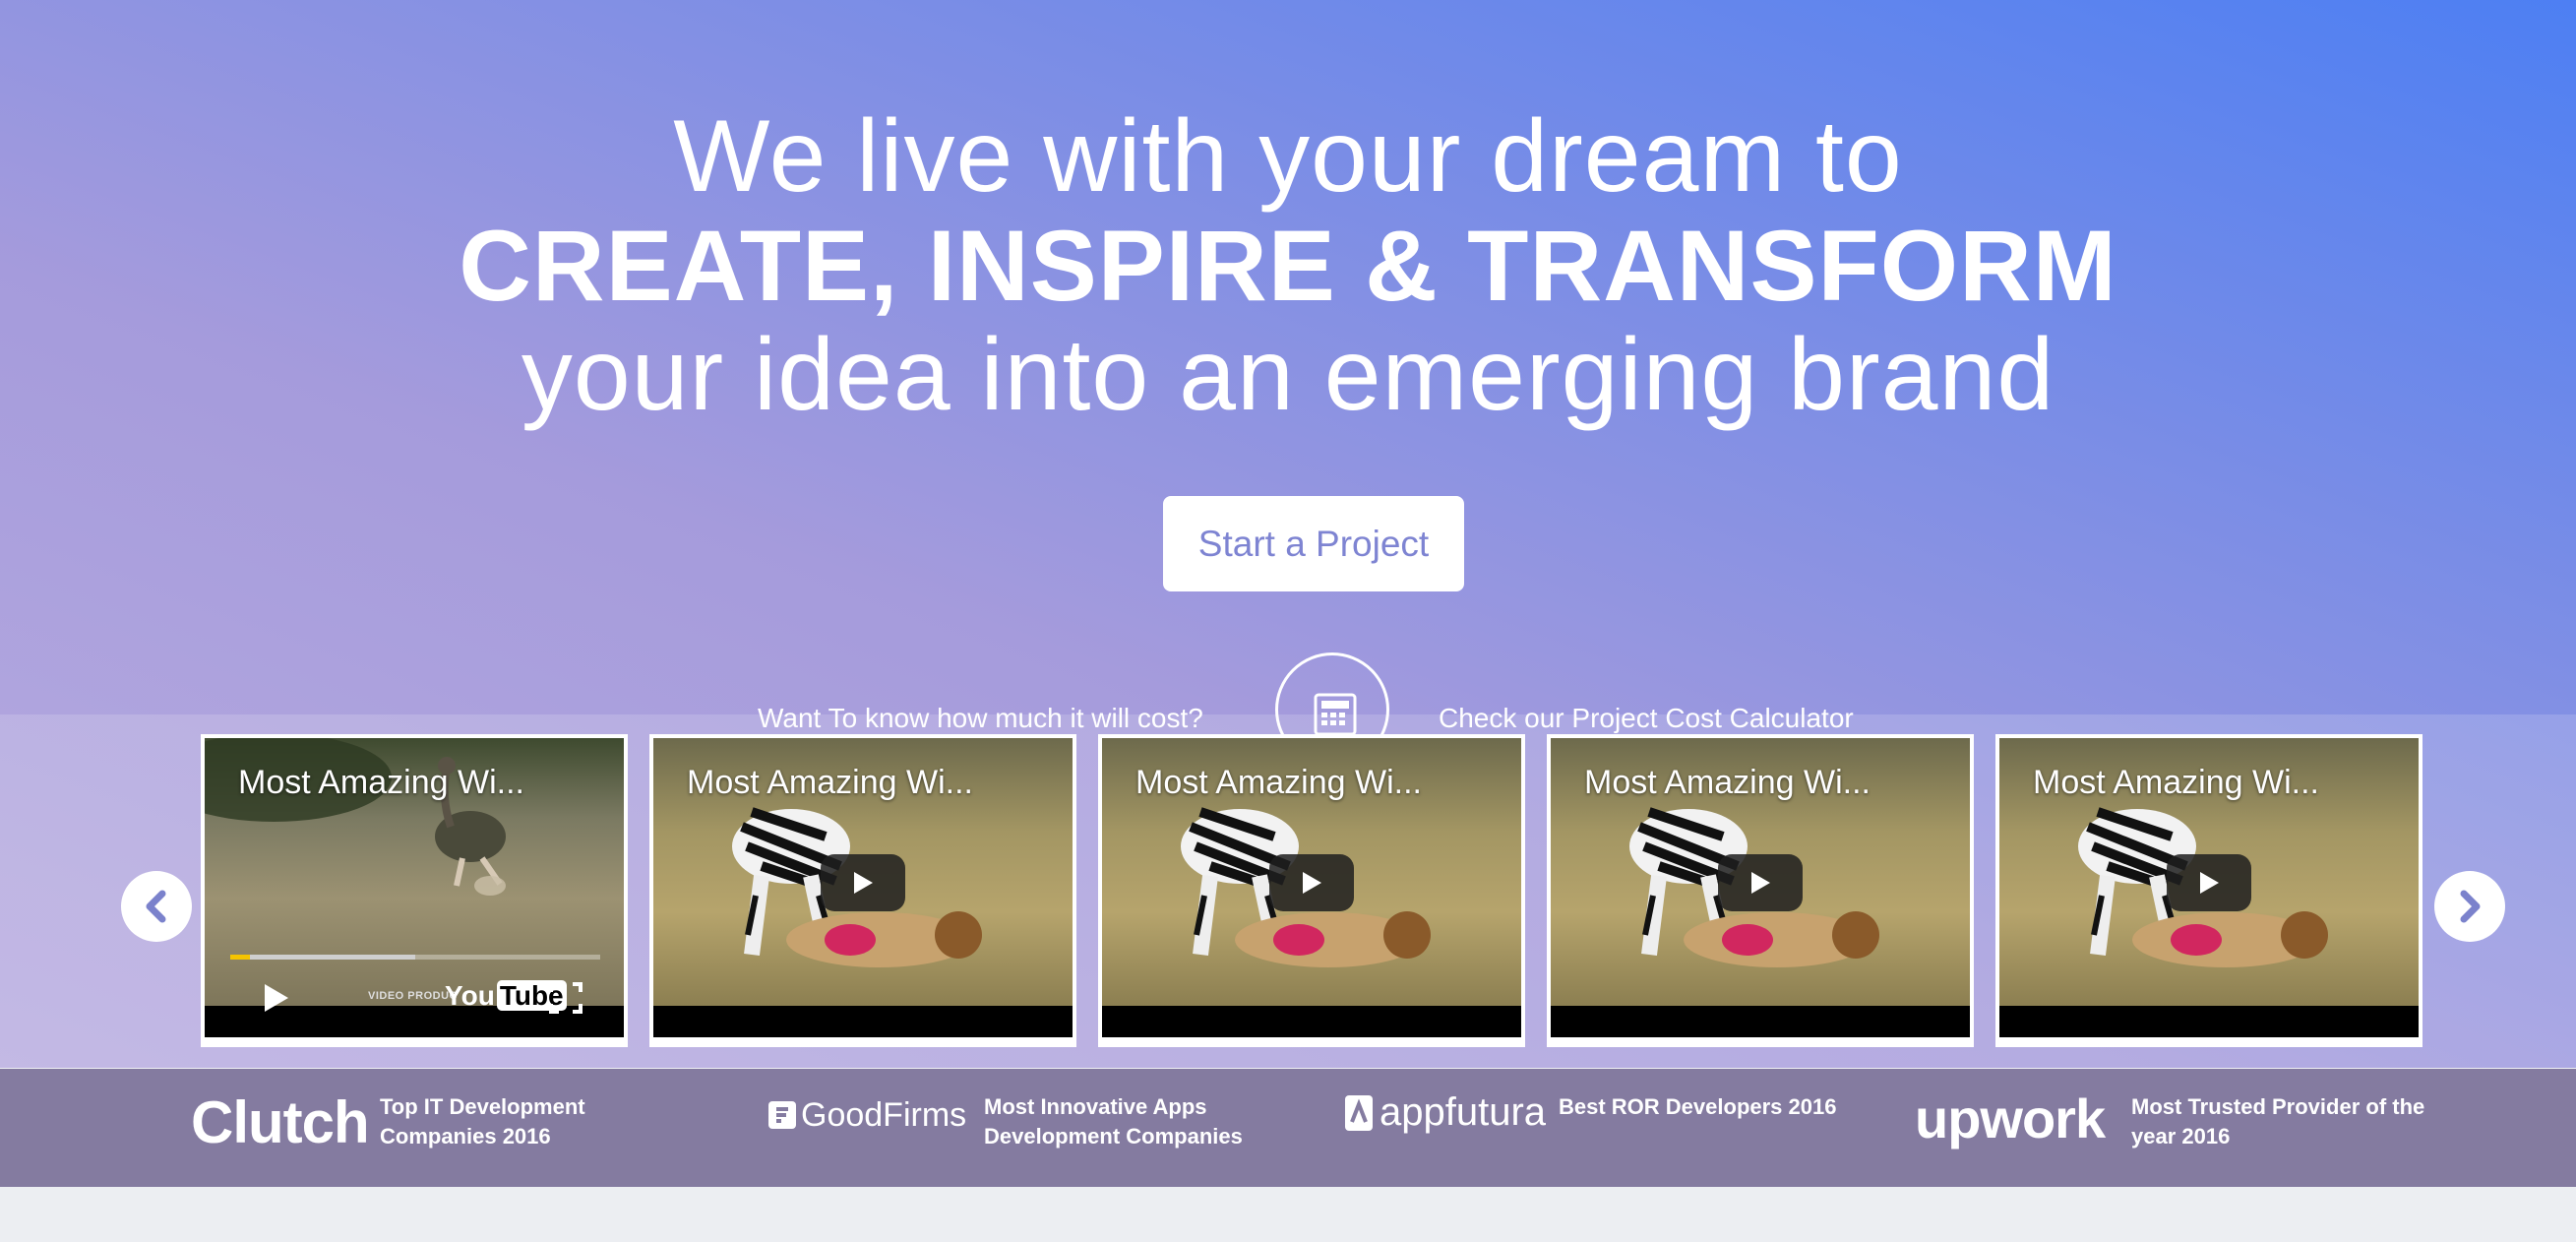 This screenshot has width=2576, height=1242. I want to click on award-text-line: Most Innovative Apps, so click(1095, 1106).